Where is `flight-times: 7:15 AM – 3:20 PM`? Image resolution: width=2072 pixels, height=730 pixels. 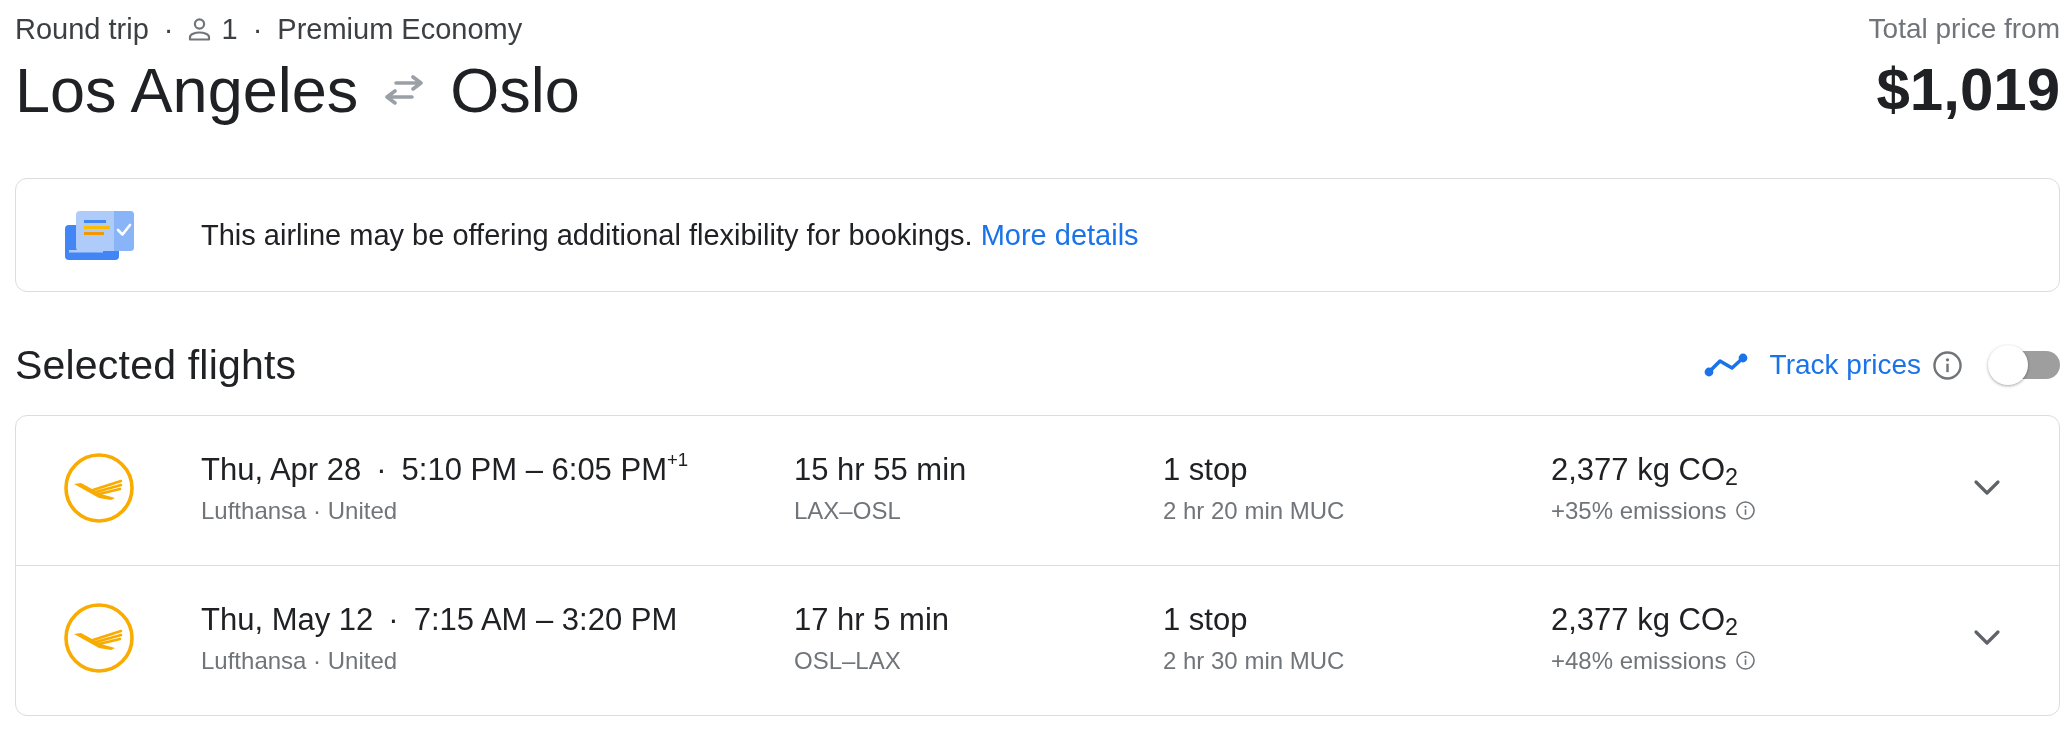 flight-times: 7:15 AM – 3:20 PM is located at coordinates (545, 619).